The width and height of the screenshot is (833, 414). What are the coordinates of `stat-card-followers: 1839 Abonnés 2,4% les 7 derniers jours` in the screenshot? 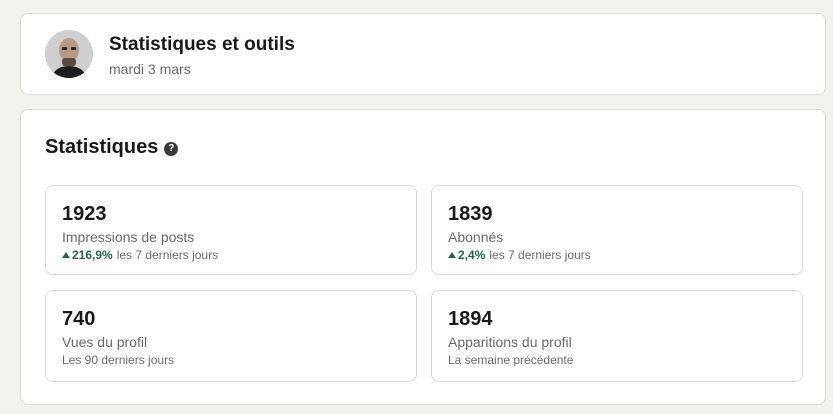 It's located at (617, 230).